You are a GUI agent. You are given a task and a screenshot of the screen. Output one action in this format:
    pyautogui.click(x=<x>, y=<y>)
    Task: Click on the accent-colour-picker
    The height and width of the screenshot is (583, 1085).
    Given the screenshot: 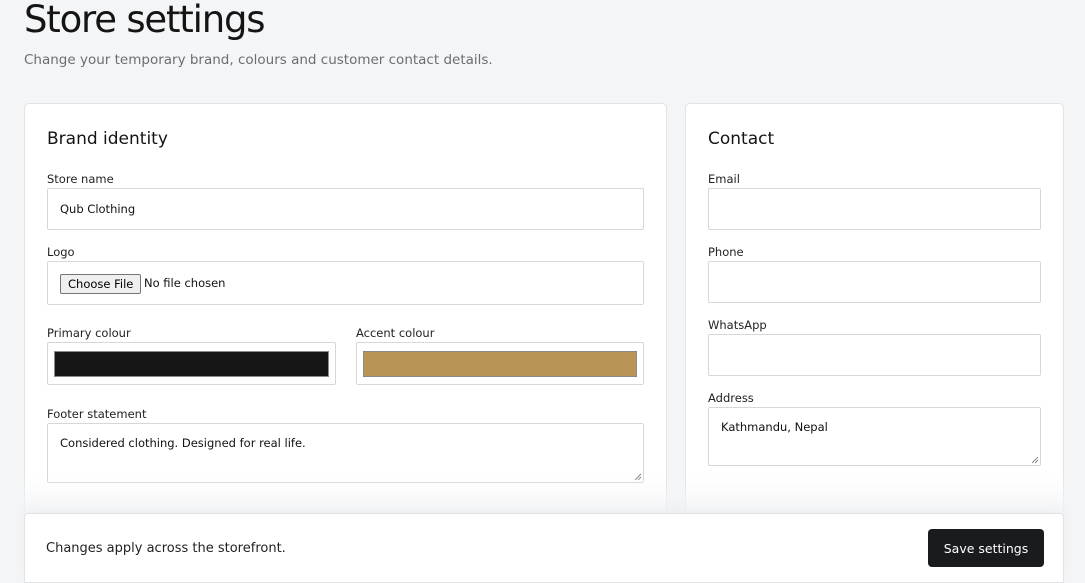 What is the action you would take?
    pyautogui.click(x=500, y=363)
    